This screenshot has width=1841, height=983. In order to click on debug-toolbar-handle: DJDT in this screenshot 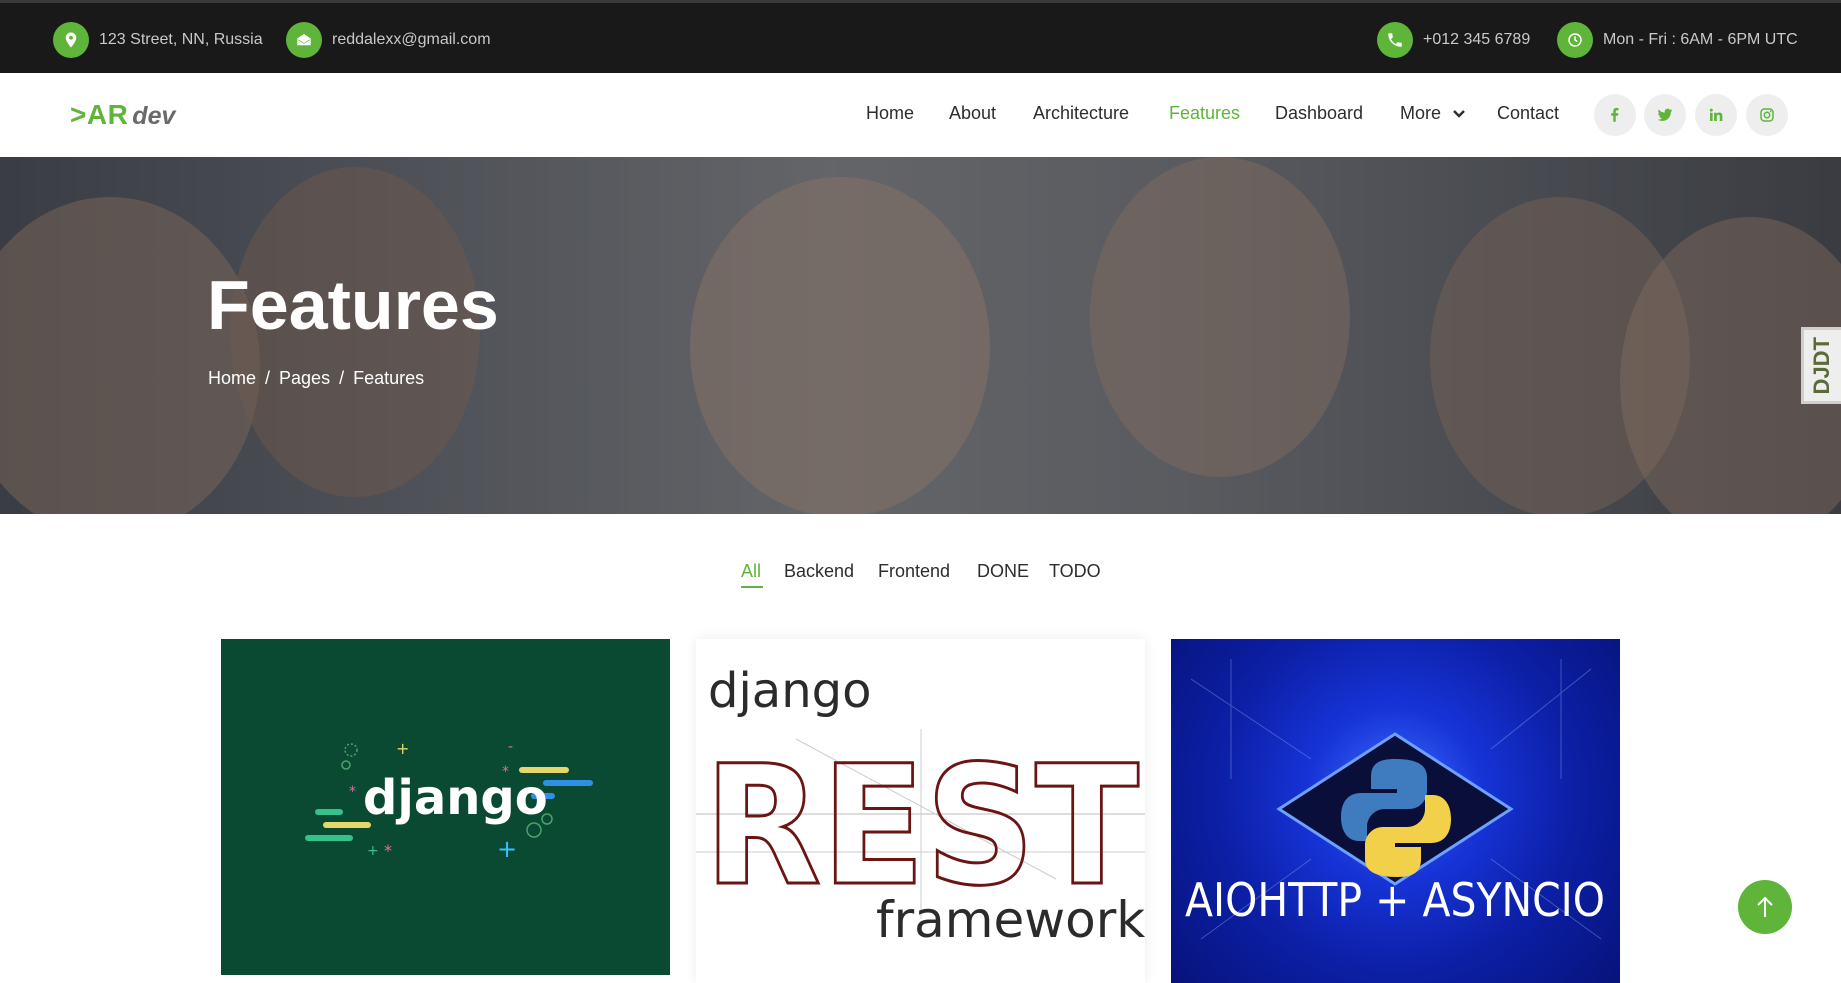, I will do `click(1821, 365)`.